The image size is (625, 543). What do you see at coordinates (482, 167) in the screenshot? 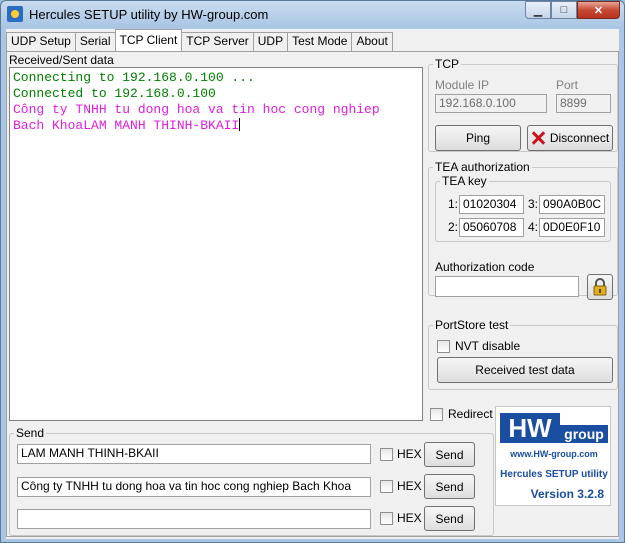
I see `tea-legend: TEA authorization` at bounding box center [482, 167].